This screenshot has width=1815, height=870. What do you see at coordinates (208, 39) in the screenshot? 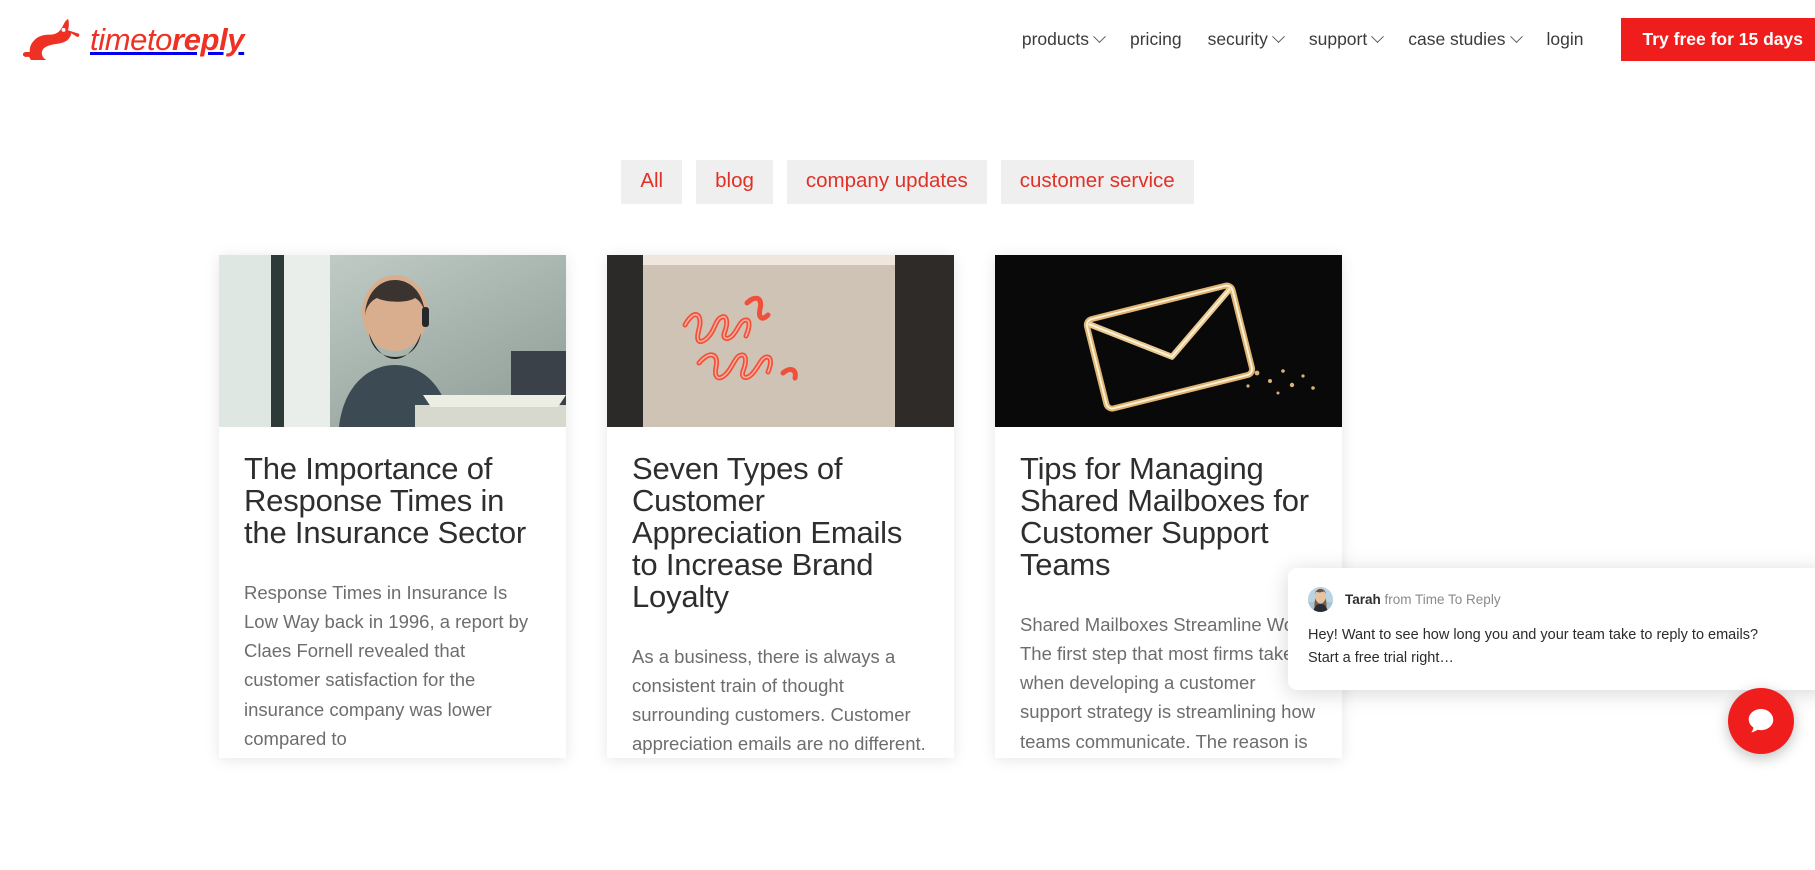
I see `logo-text-bold: reply` at bounding box center [208, 39].